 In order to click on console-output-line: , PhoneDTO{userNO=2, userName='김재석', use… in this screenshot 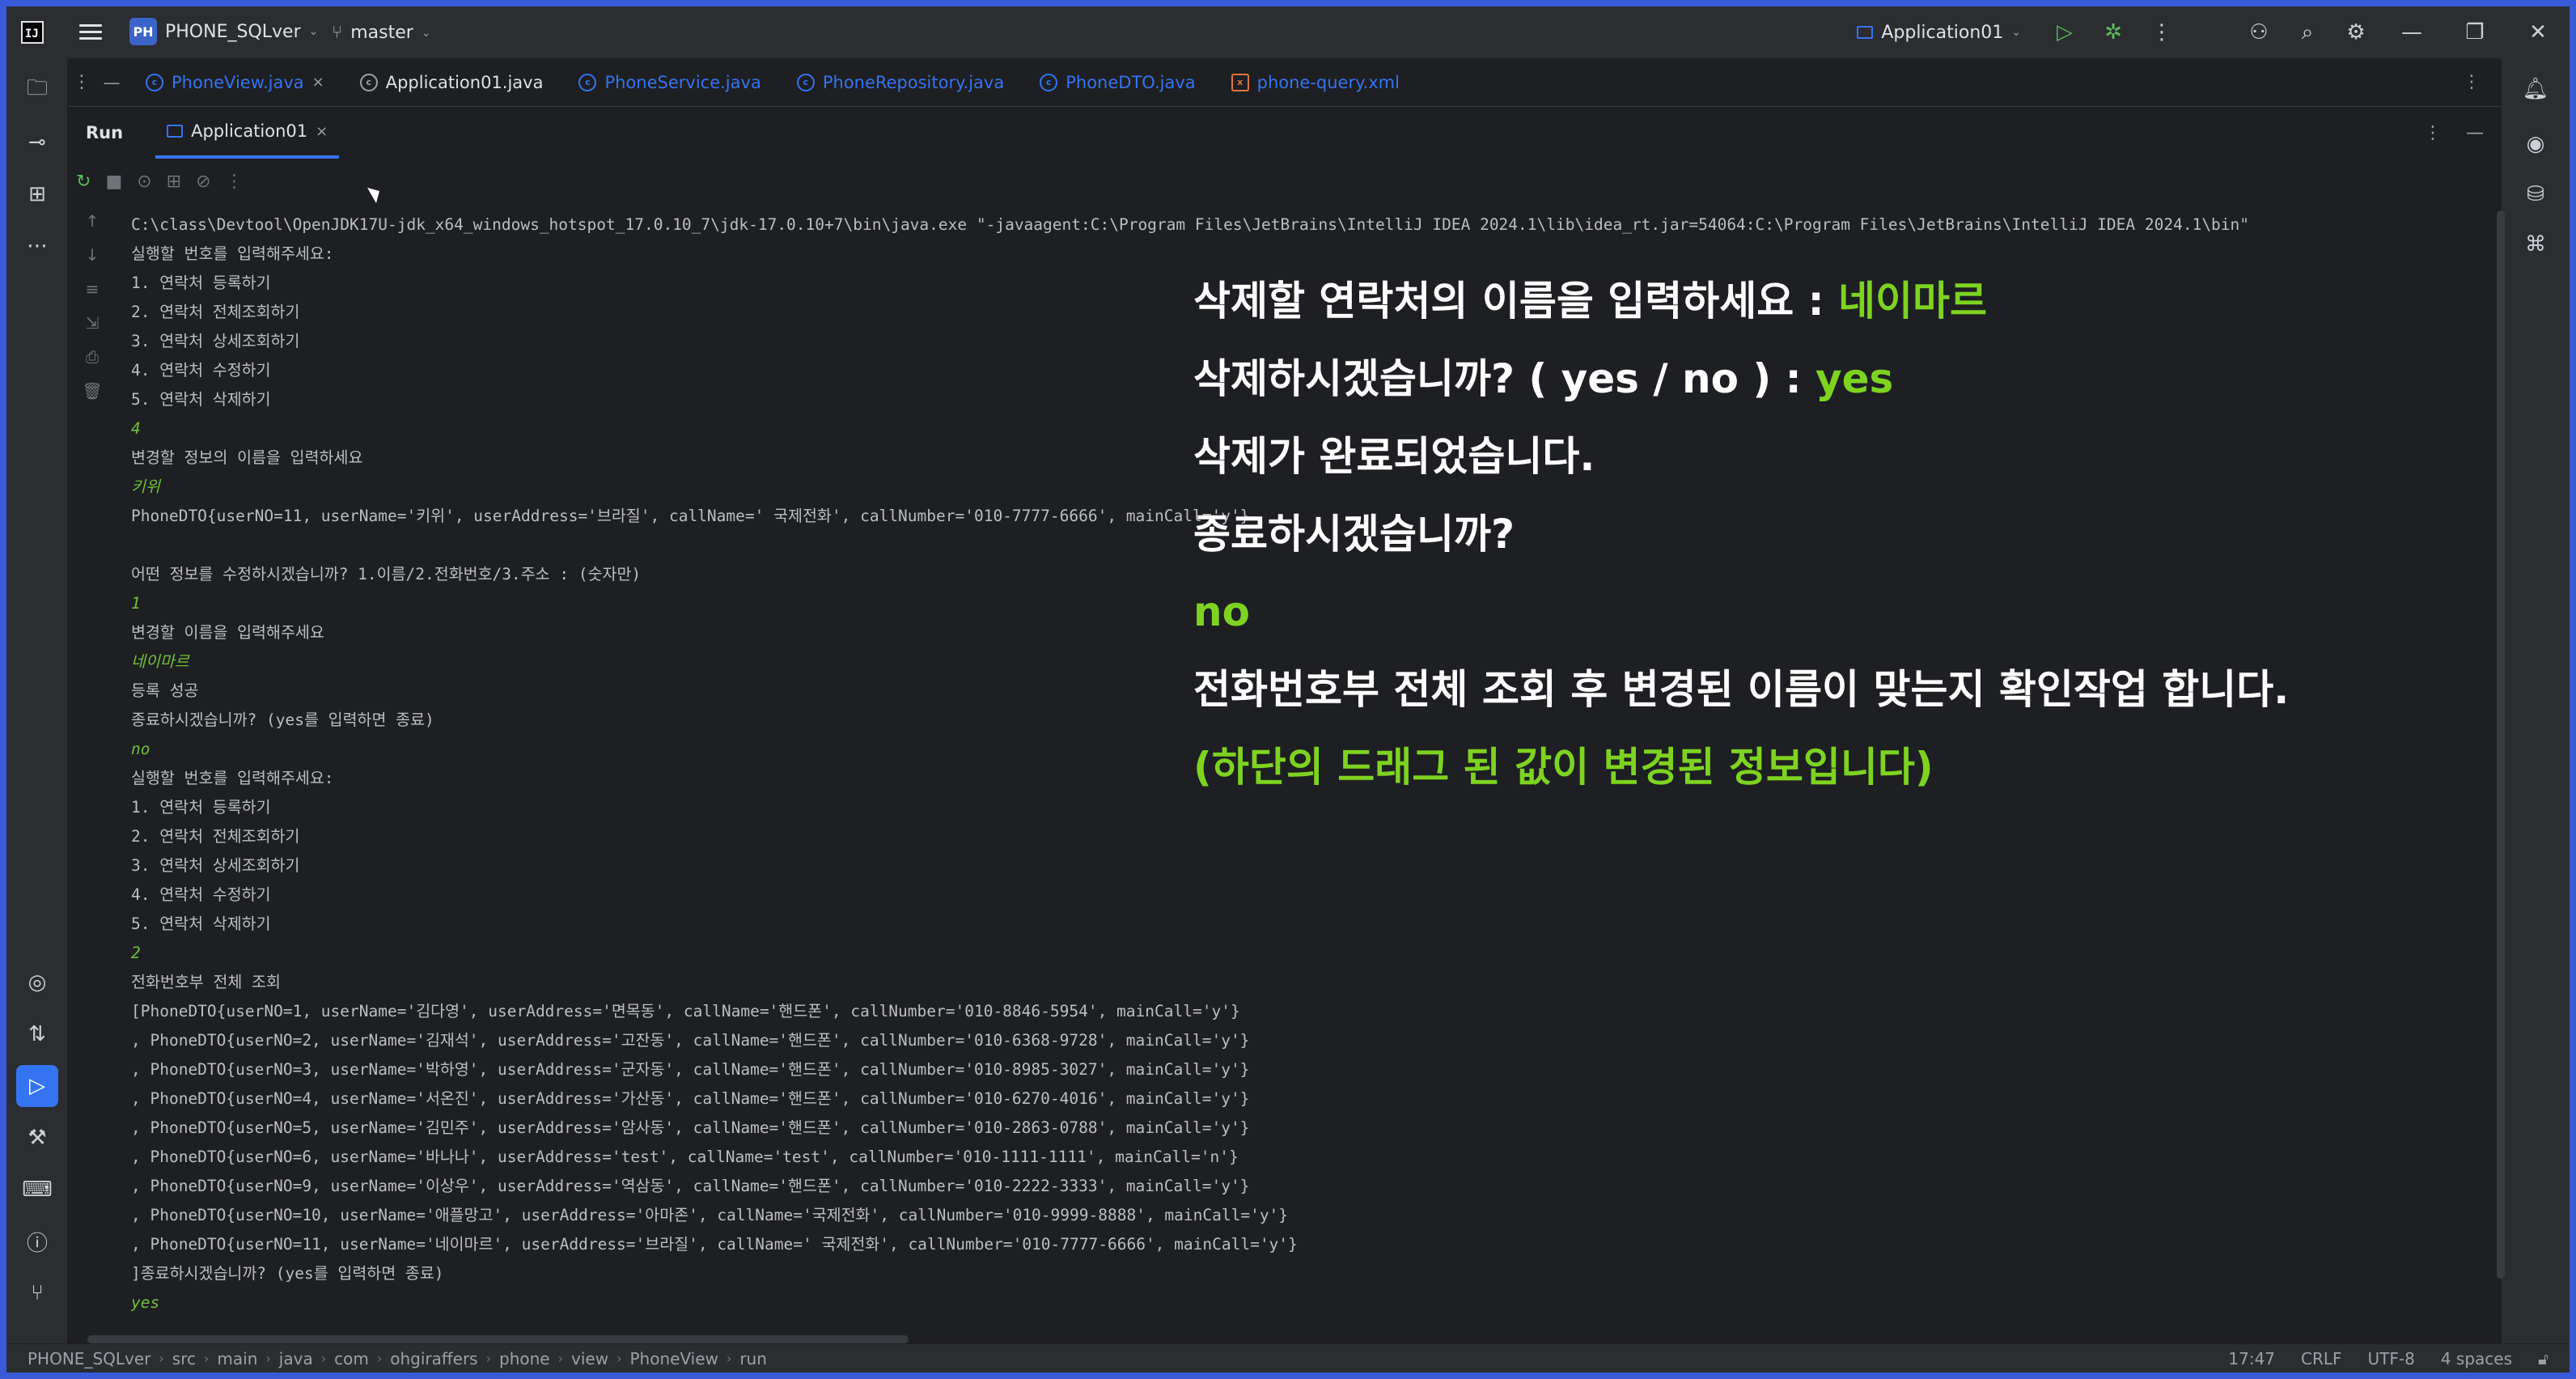, I will do `click(690, 1040)`.